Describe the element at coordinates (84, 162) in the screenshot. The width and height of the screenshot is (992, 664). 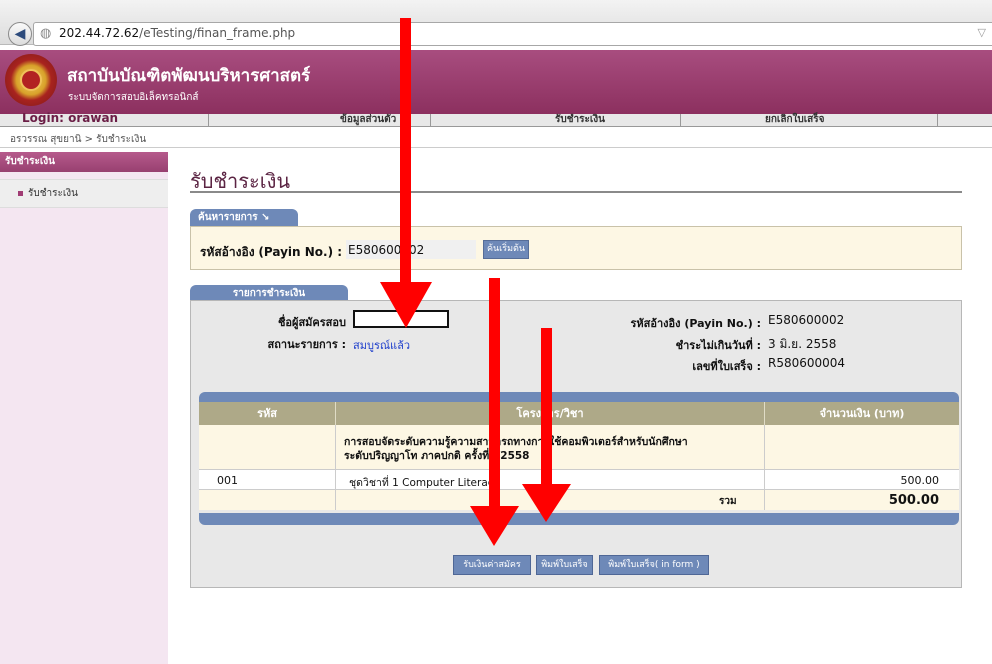
I see `sidebar-heading: รับชำระเงิน` at that location.